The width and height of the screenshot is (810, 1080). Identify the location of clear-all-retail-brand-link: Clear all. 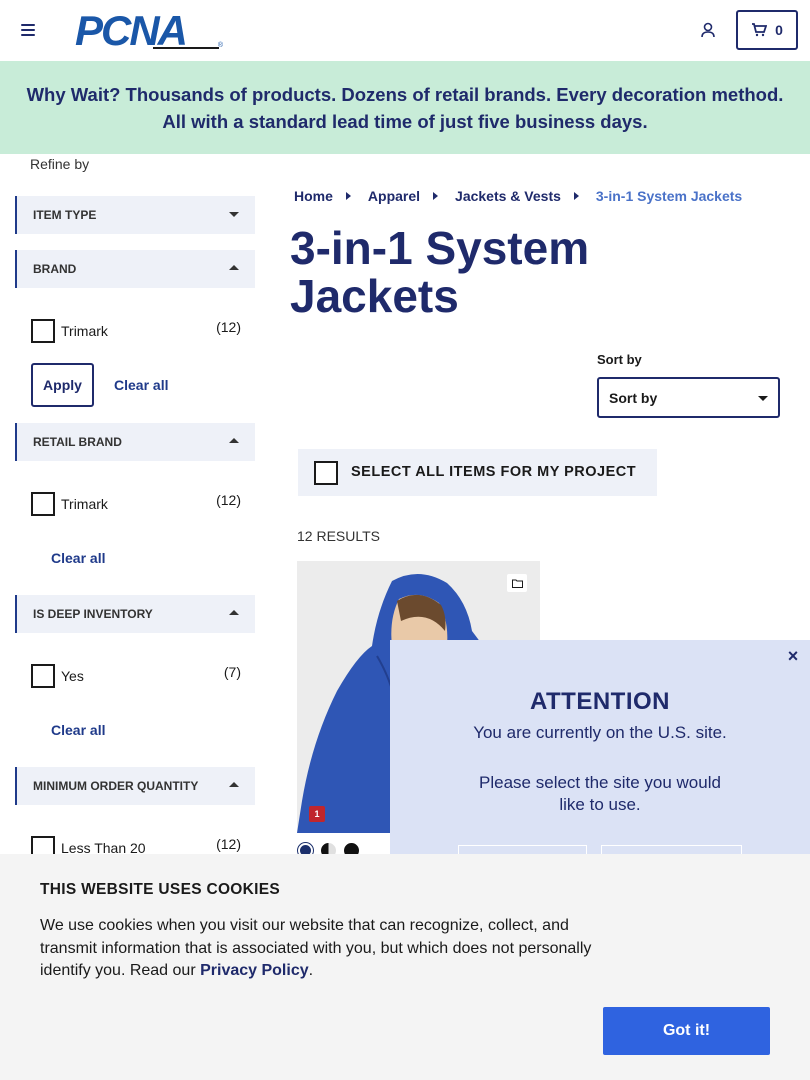
(78, 558).